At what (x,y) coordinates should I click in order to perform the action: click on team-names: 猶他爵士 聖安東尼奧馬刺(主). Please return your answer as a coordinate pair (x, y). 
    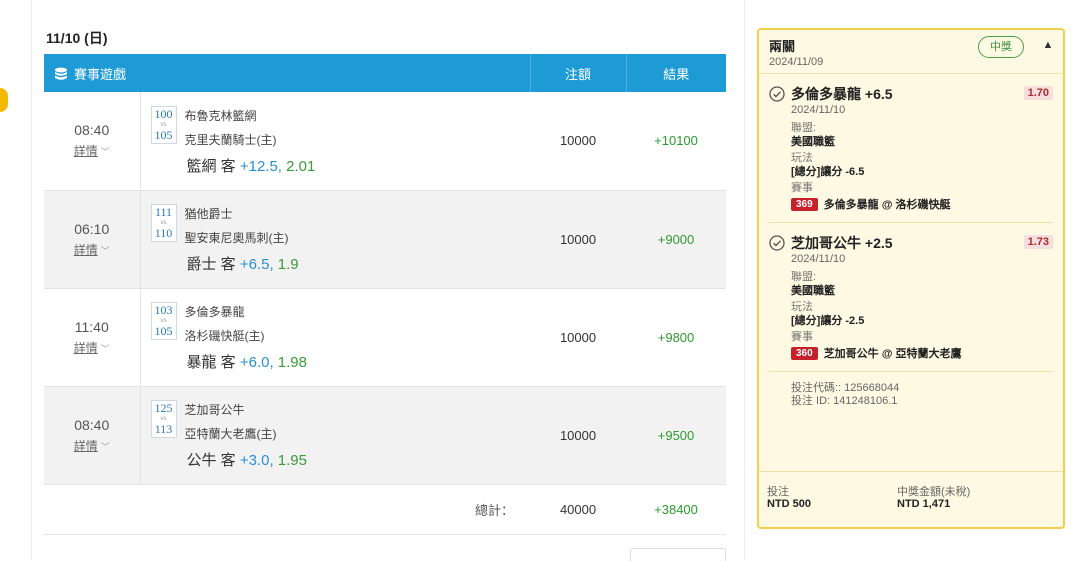
    Looking at the image, I should click on (237, 225).